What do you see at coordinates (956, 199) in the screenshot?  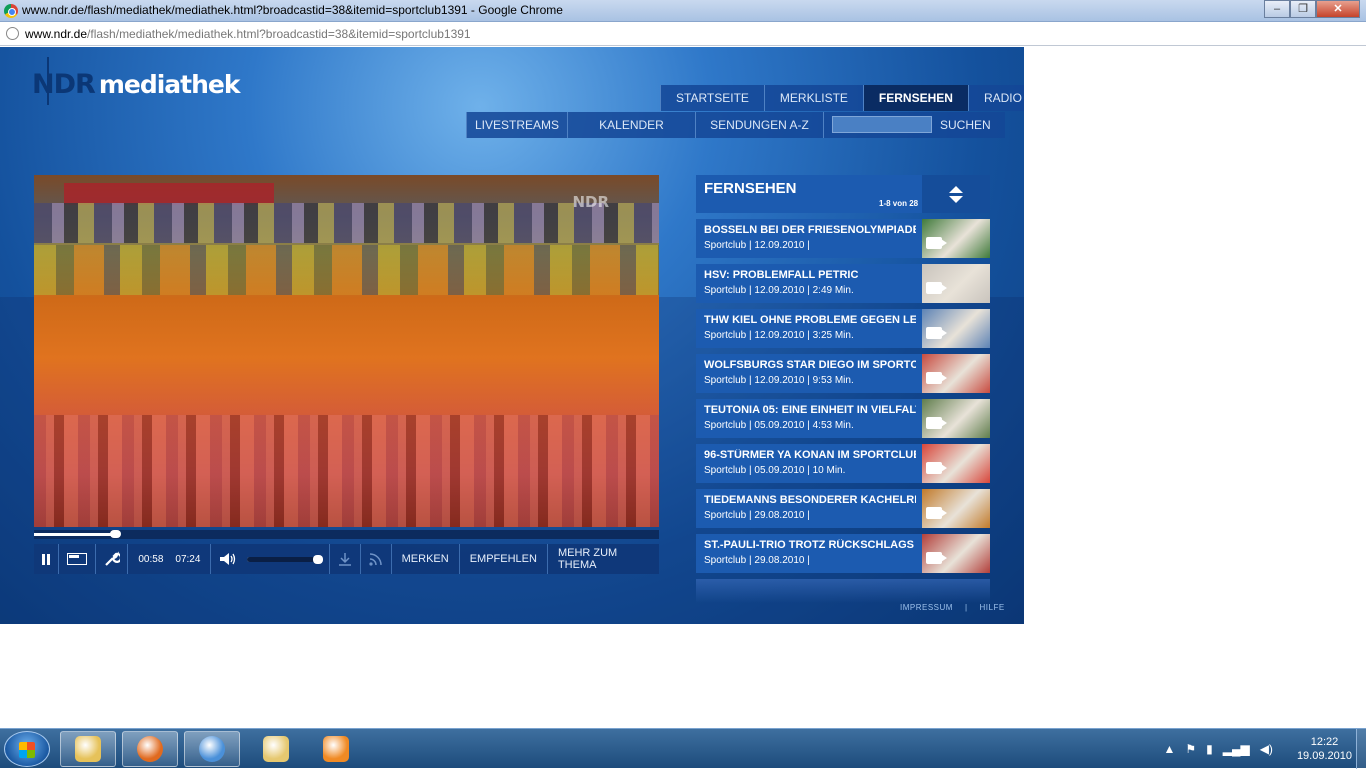 I see `scroll-down-icon` at bounding box center [956, 199].